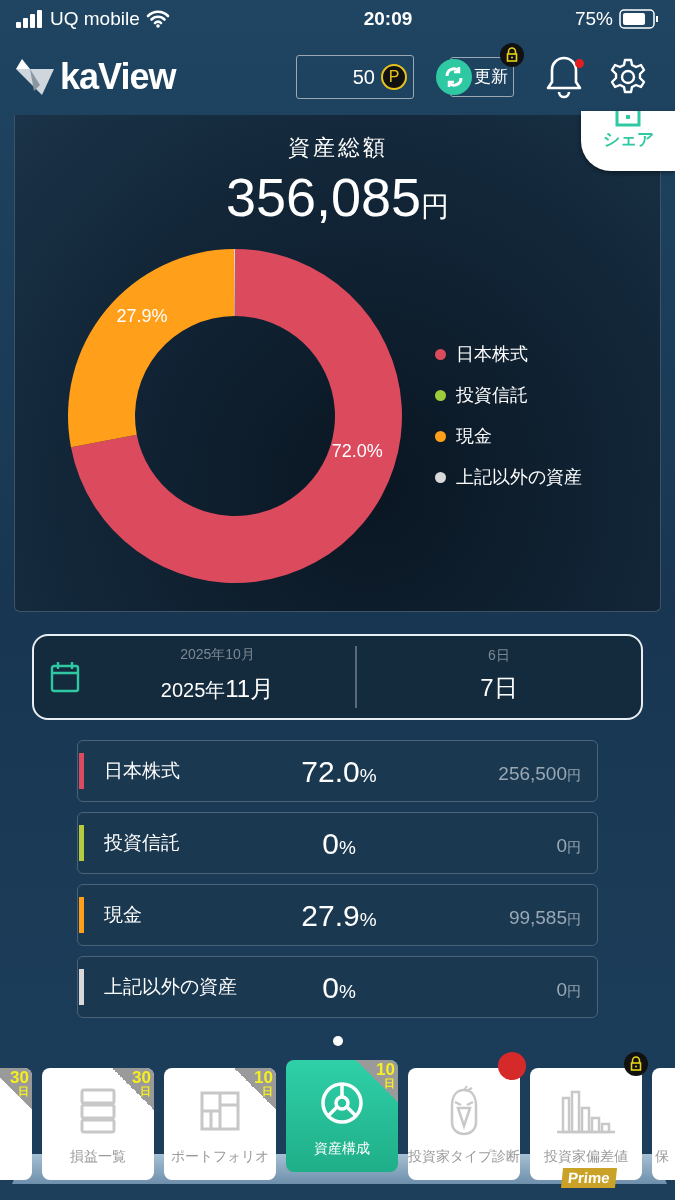  I want to click on tab-label: 投資家偏差値, so click(586, 1156).